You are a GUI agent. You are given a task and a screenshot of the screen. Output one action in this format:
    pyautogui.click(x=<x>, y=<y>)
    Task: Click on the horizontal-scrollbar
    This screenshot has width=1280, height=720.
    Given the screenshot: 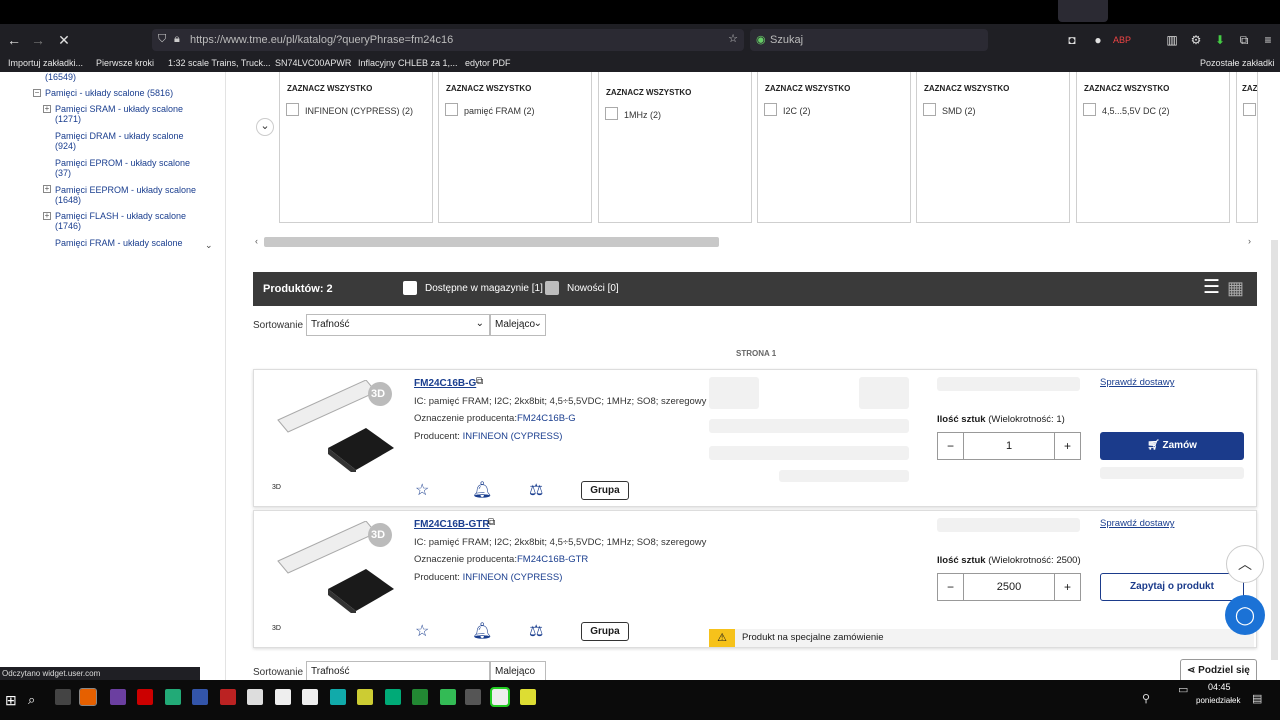 What is the action you would take?
    pyautogui.click(x=491, y=242)
    